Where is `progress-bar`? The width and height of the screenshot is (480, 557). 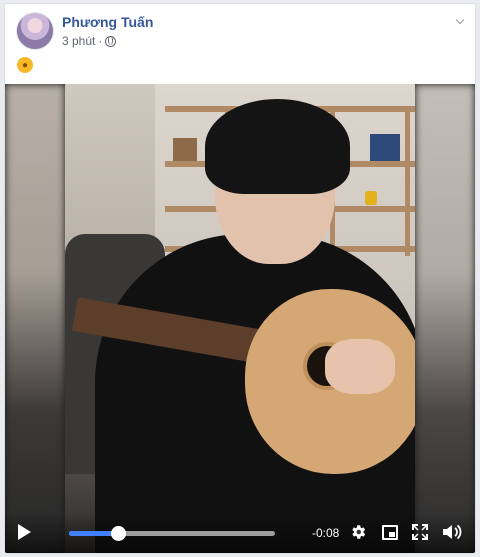
progress-bar is located at coordinates (172, 533).